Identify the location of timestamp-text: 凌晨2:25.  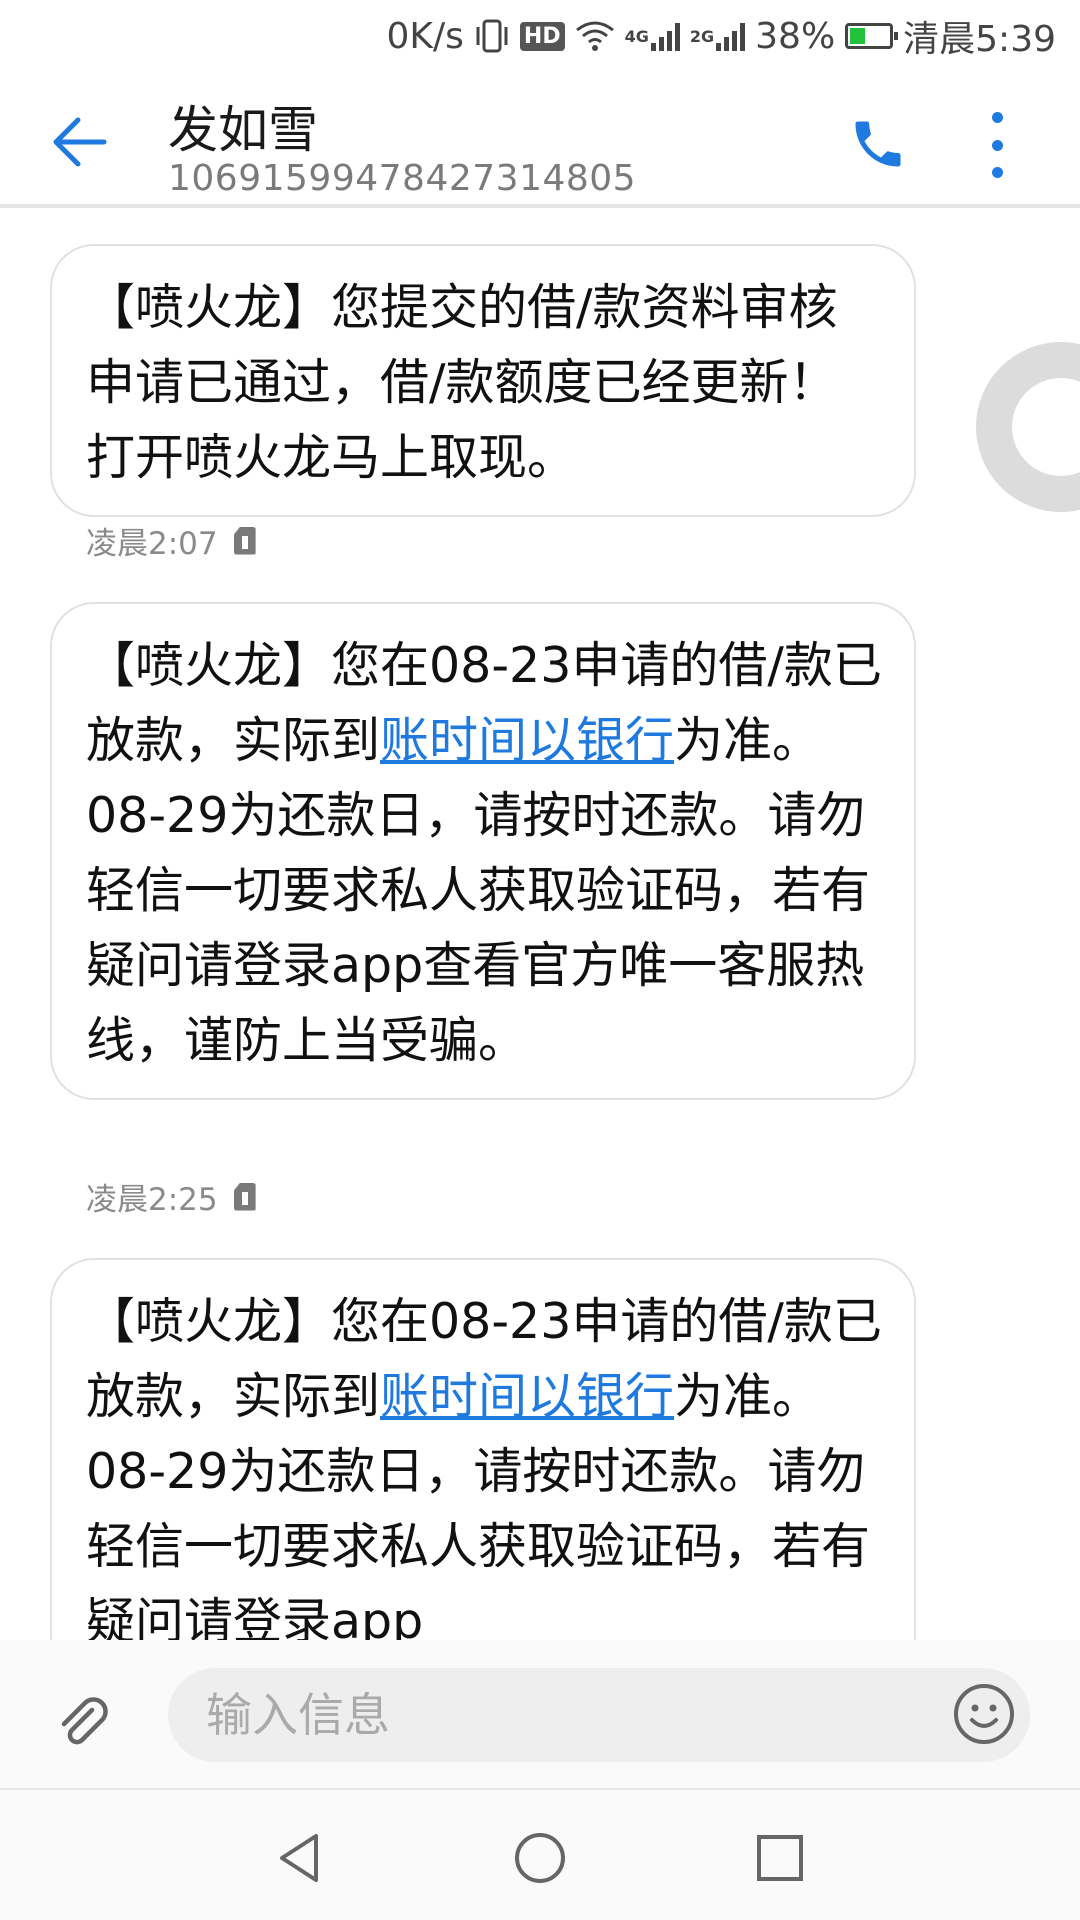
(152, 1200).